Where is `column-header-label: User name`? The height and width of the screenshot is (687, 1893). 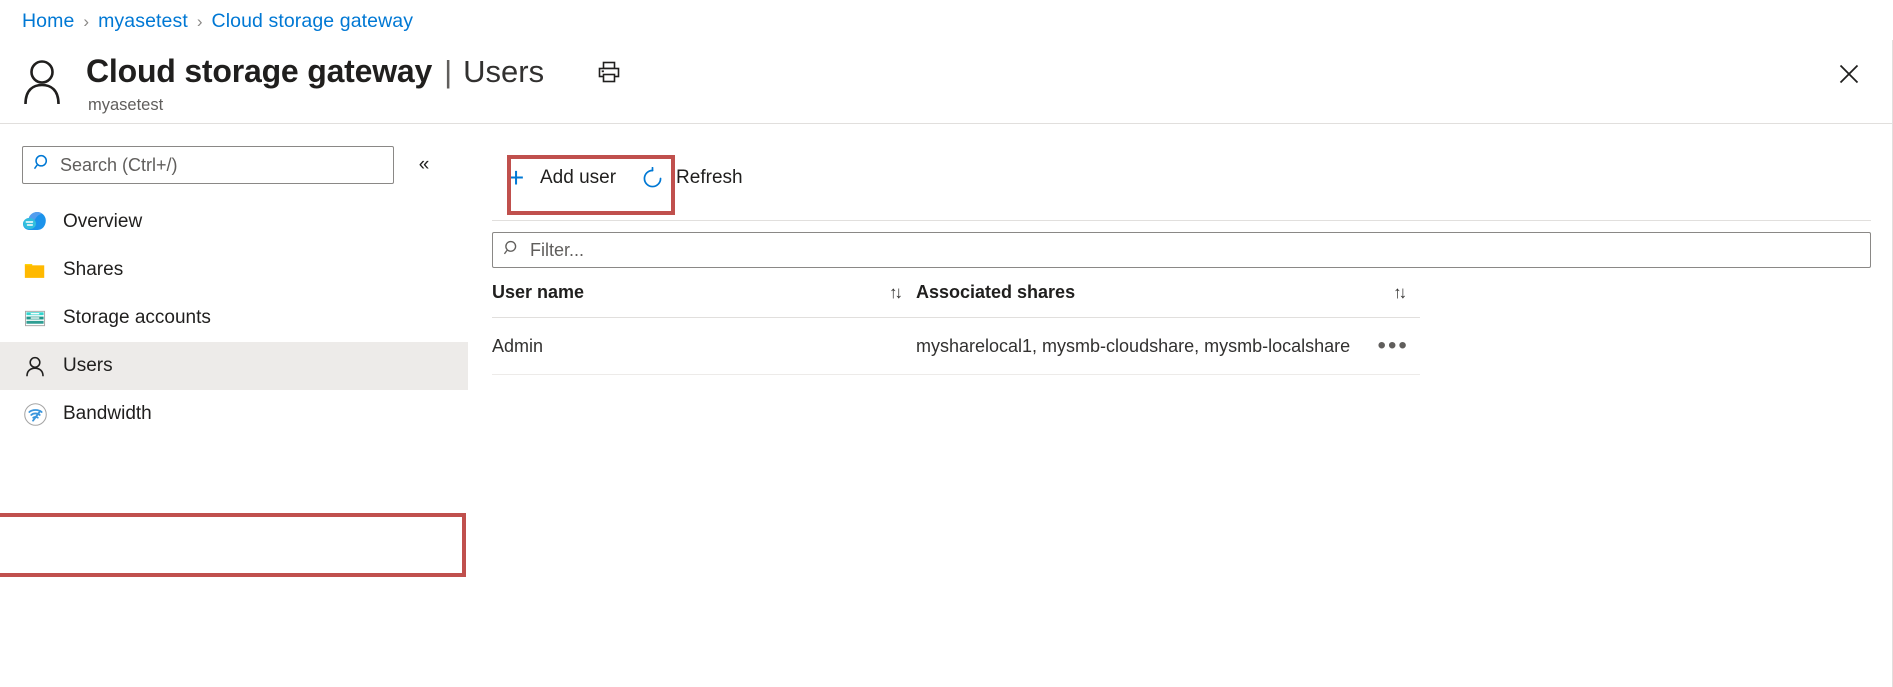
column-header-label: User name is located at coordinates (538, 292).